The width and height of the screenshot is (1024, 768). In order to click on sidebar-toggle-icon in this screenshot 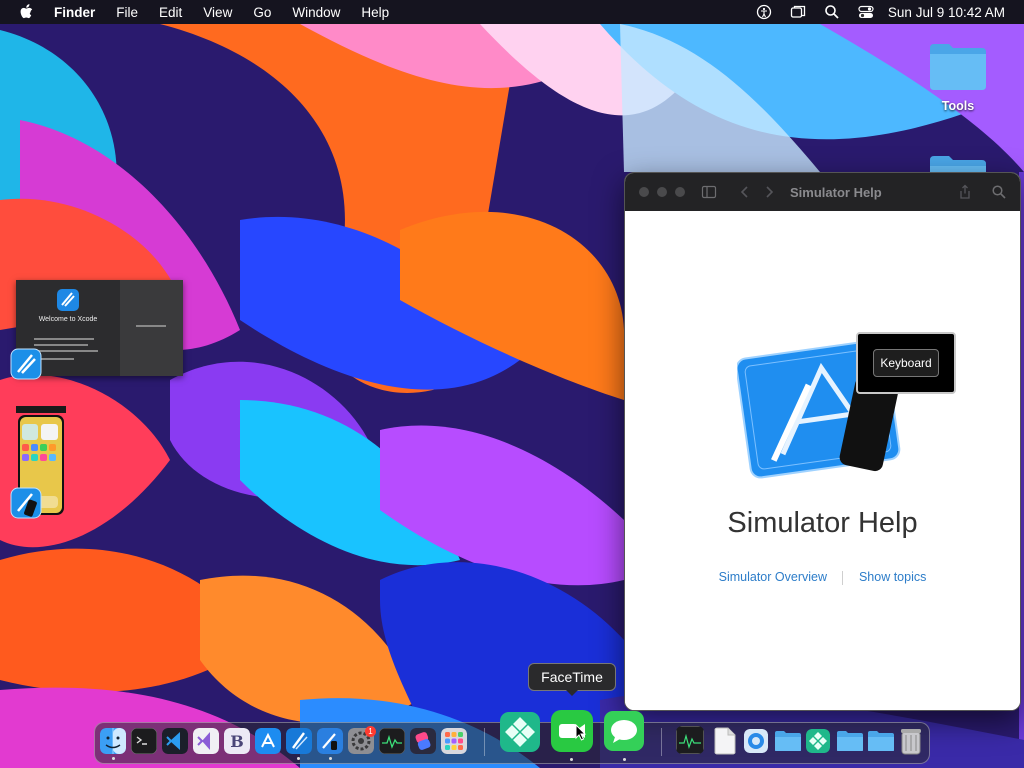, I will do `click(709, 192)`.